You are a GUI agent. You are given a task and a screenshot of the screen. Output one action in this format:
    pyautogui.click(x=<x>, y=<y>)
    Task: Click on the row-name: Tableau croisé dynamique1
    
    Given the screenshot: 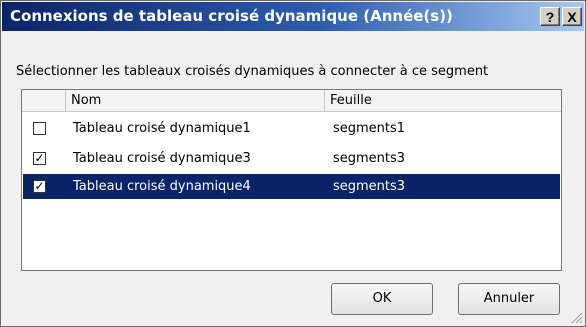 What is the action you would take?
    pyautogui.click(x=162, y=128)
    